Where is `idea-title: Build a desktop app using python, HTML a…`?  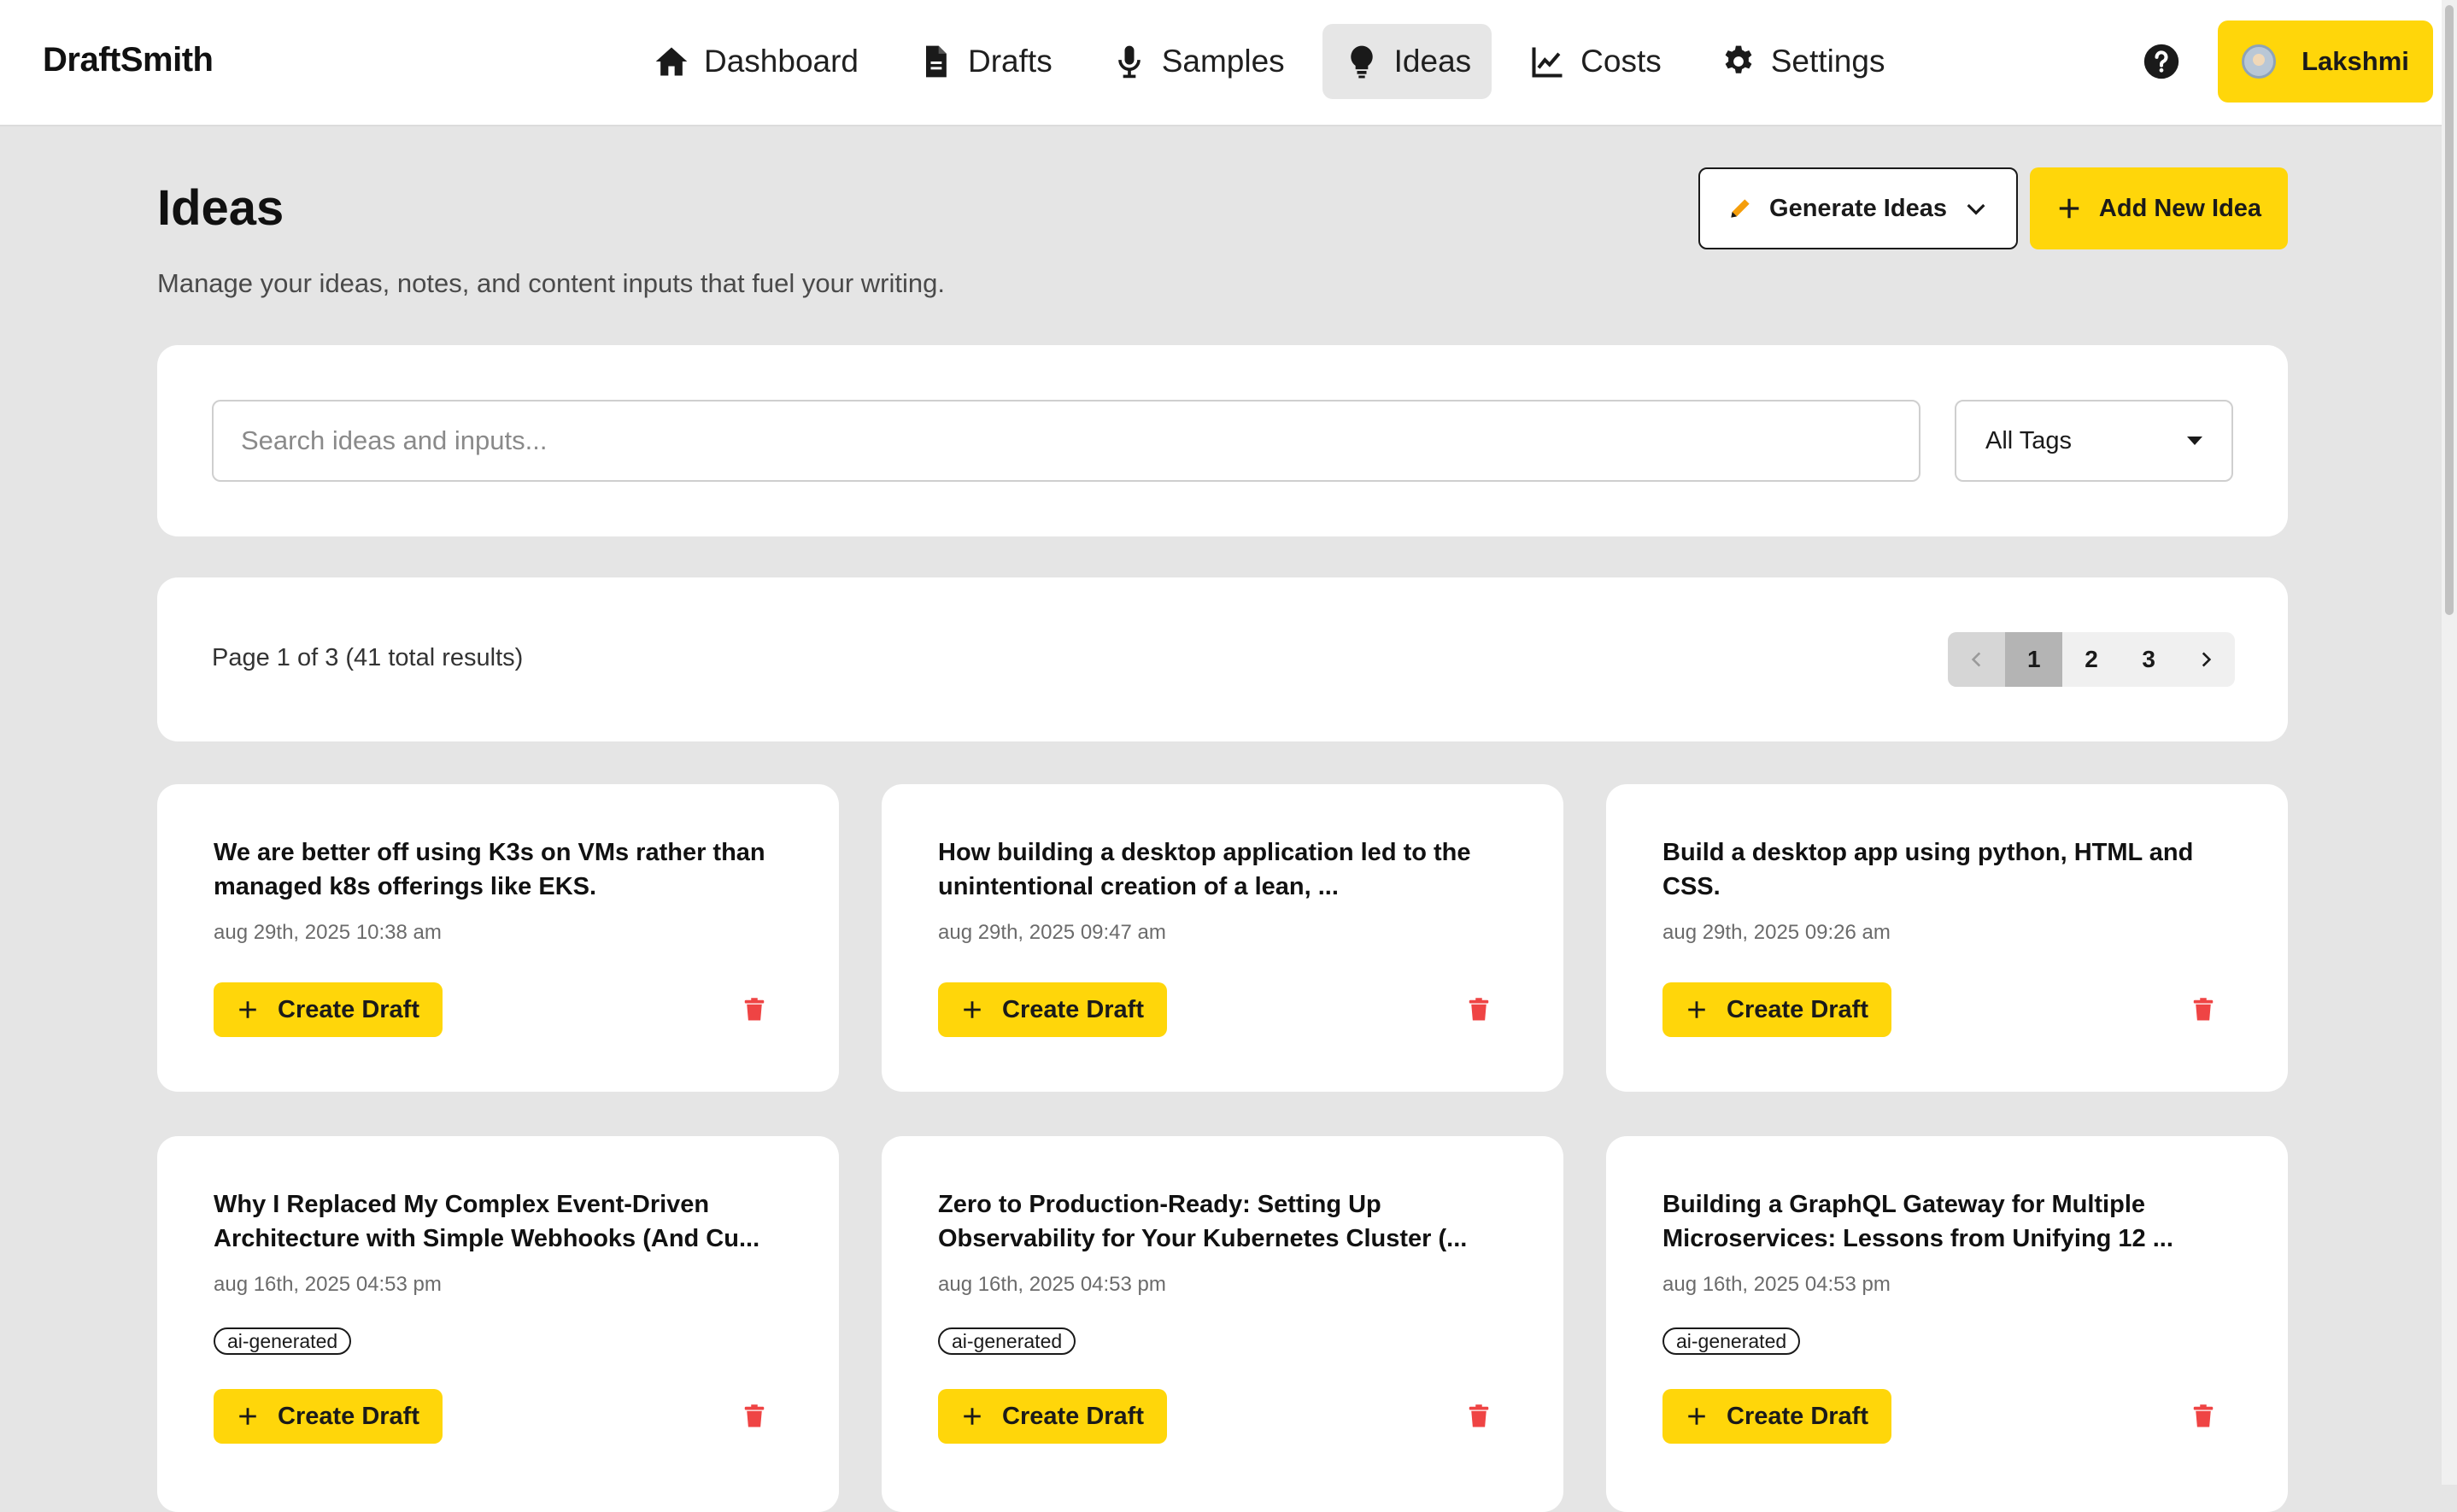
idea-title: Build a desktop app using python, HTML a… is located at coordinates (1952, 869).